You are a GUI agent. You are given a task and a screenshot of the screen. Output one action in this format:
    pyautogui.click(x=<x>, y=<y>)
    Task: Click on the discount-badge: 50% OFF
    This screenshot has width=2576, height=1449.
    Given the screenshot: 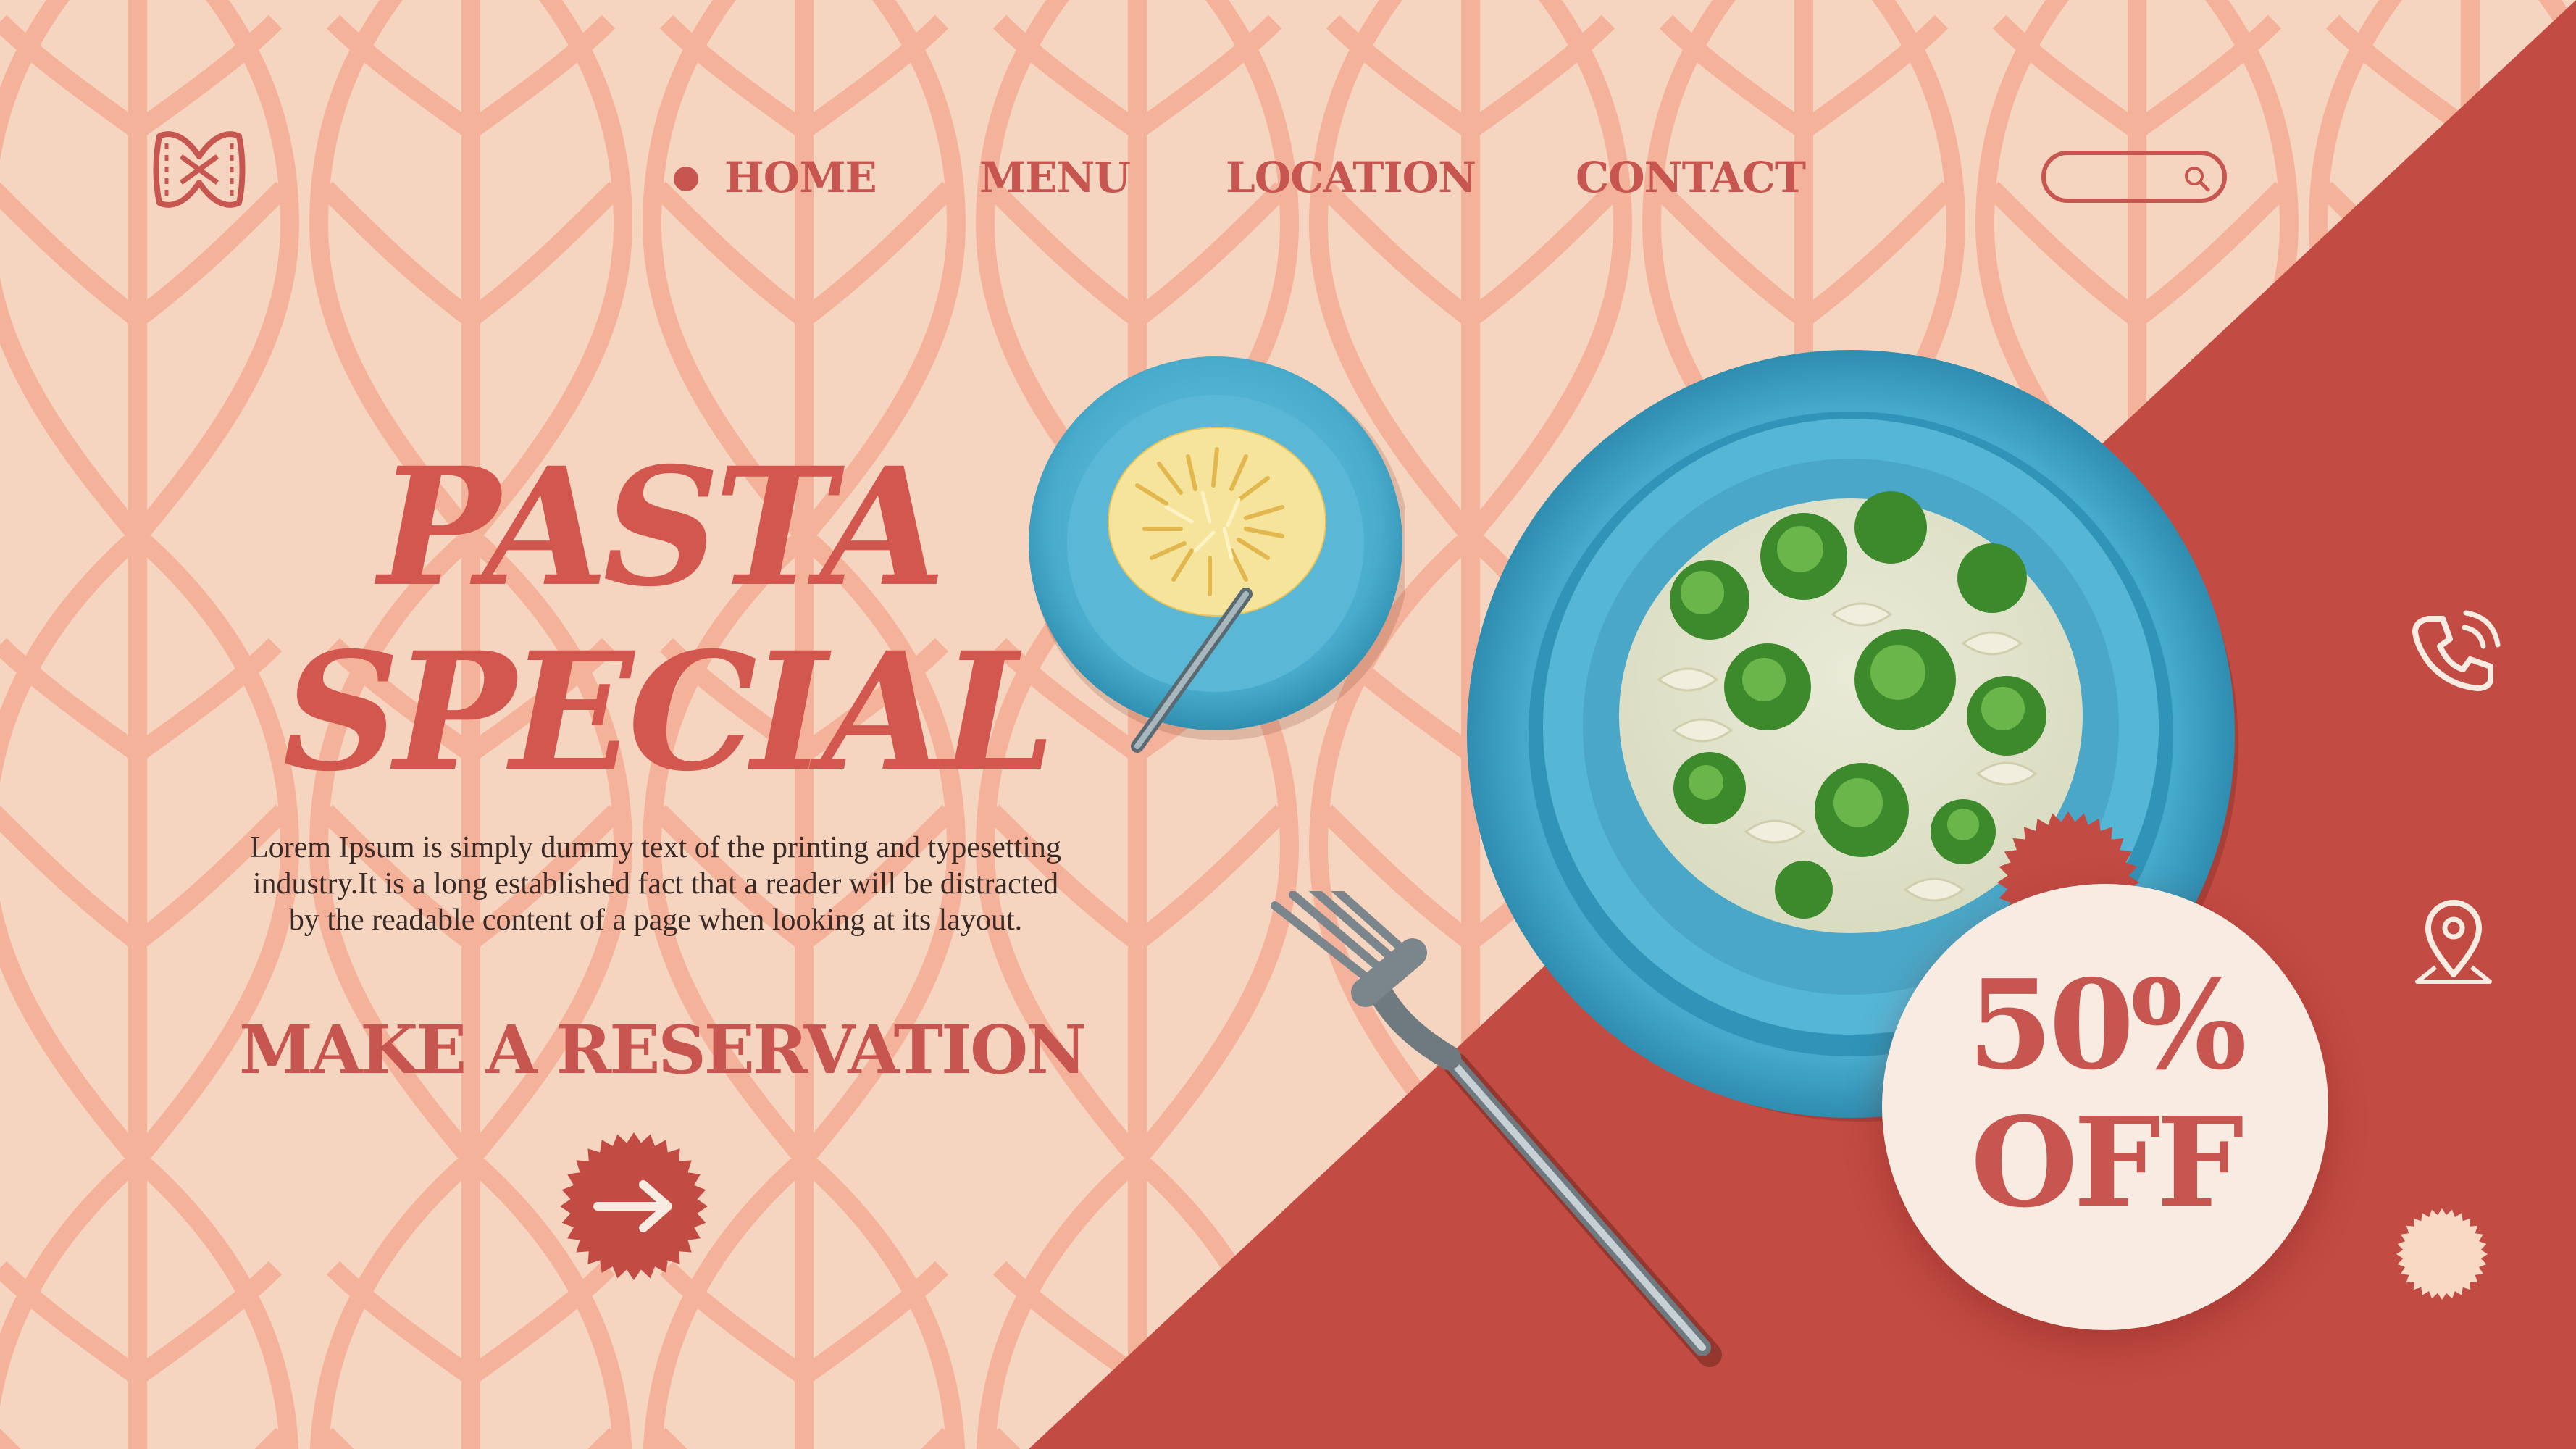 What is the action you would take?
    pyautogui.click(x=2105, y=1107)
    